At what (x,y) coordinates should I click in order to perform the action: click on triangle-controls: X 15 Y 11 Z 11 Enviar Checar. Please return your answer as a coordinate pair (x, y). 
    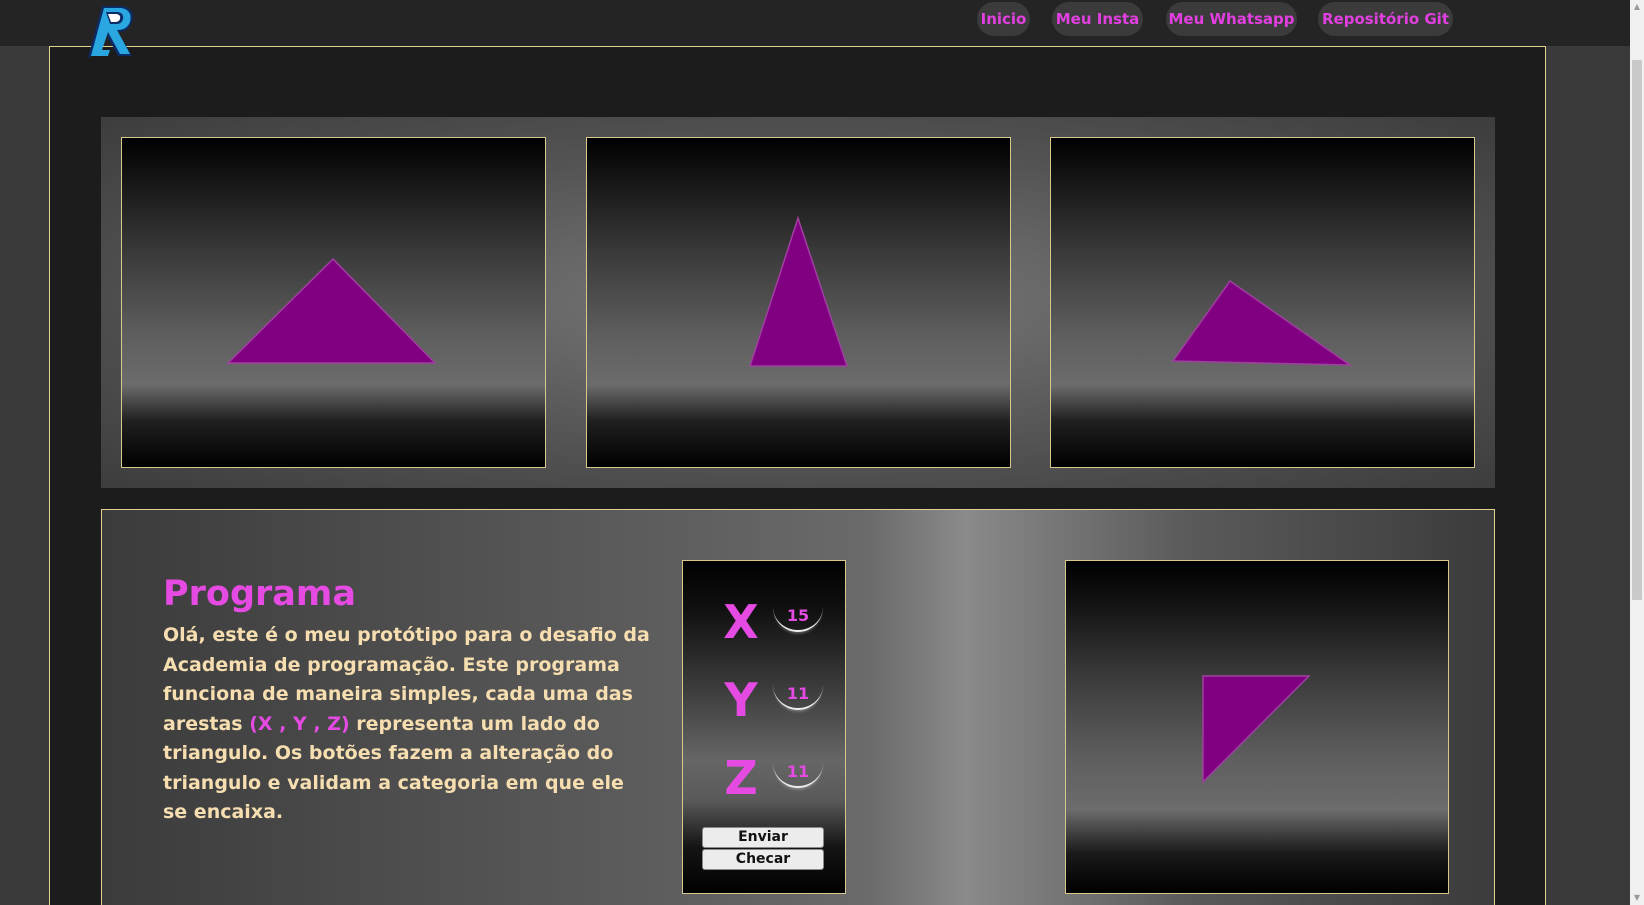
    Looking at the image, I should click on (764, 727).